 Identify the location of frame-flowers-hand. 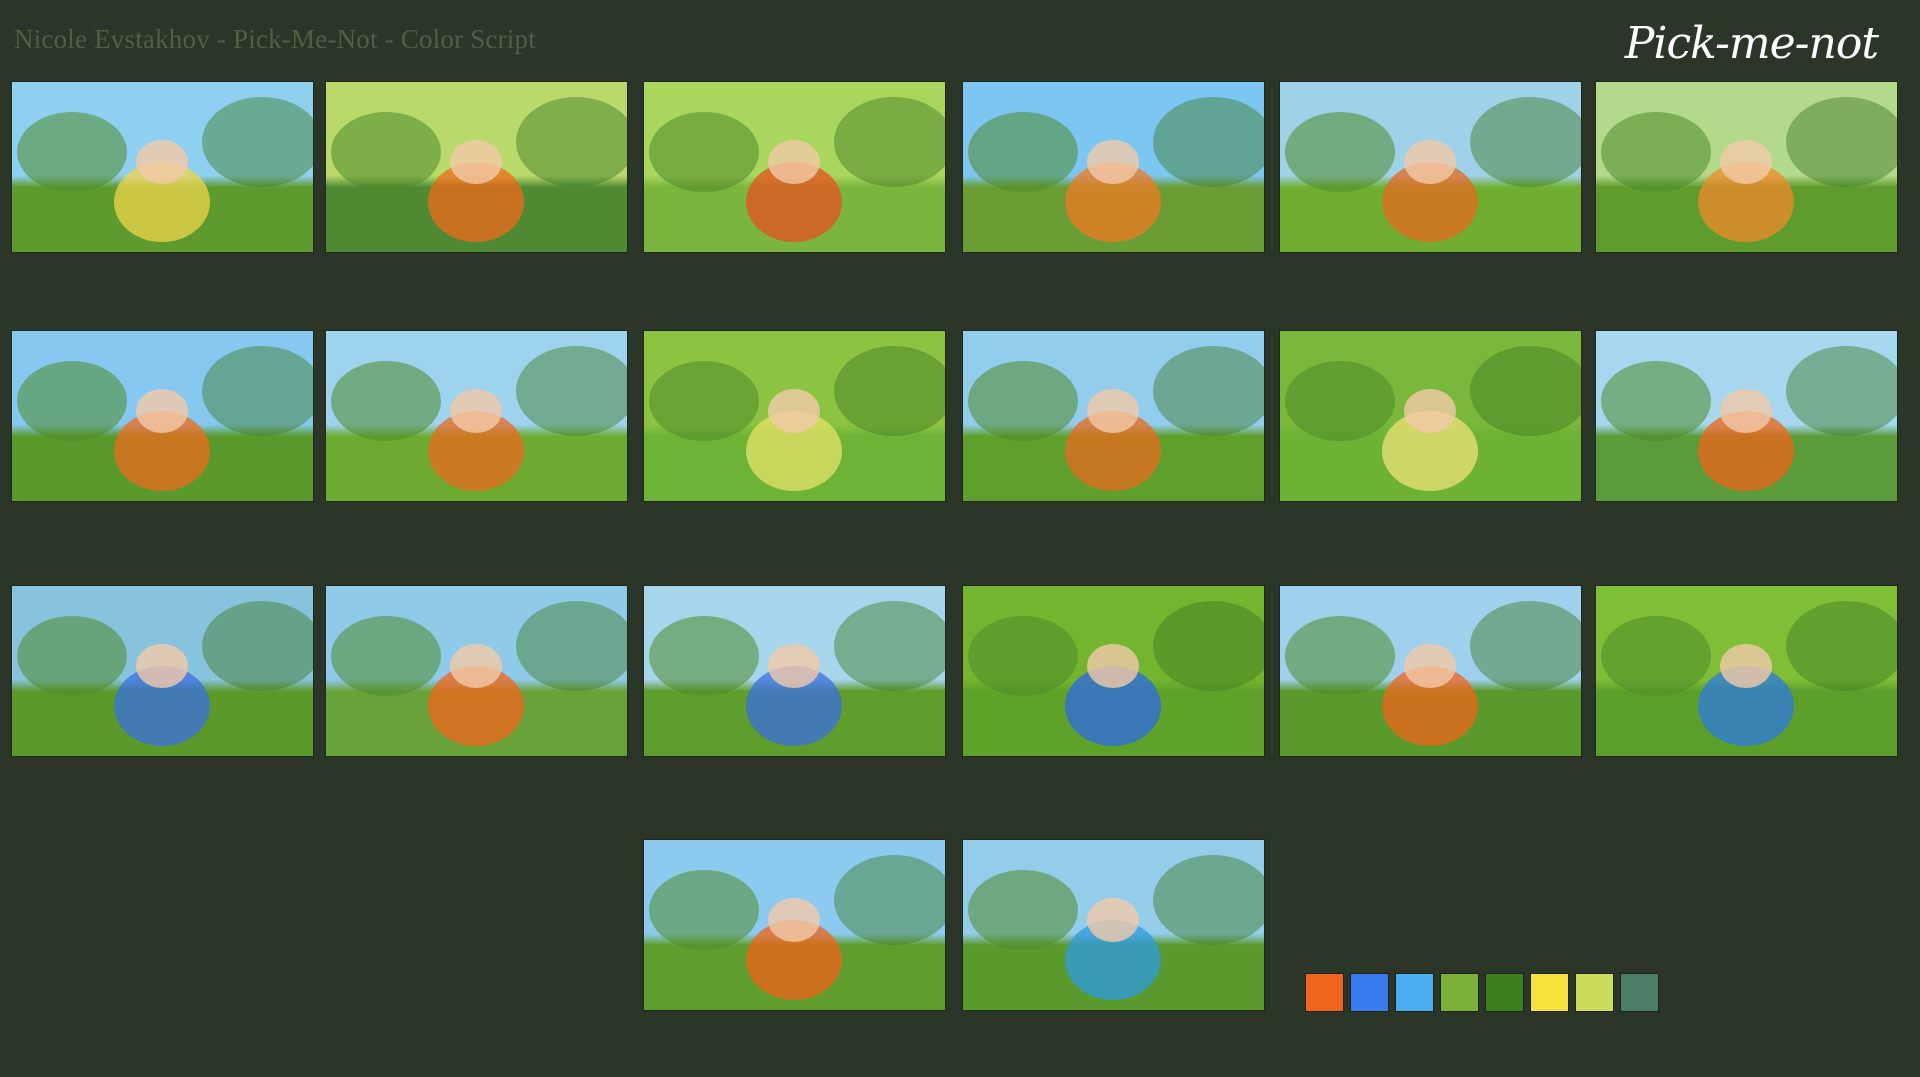
(162, 167).